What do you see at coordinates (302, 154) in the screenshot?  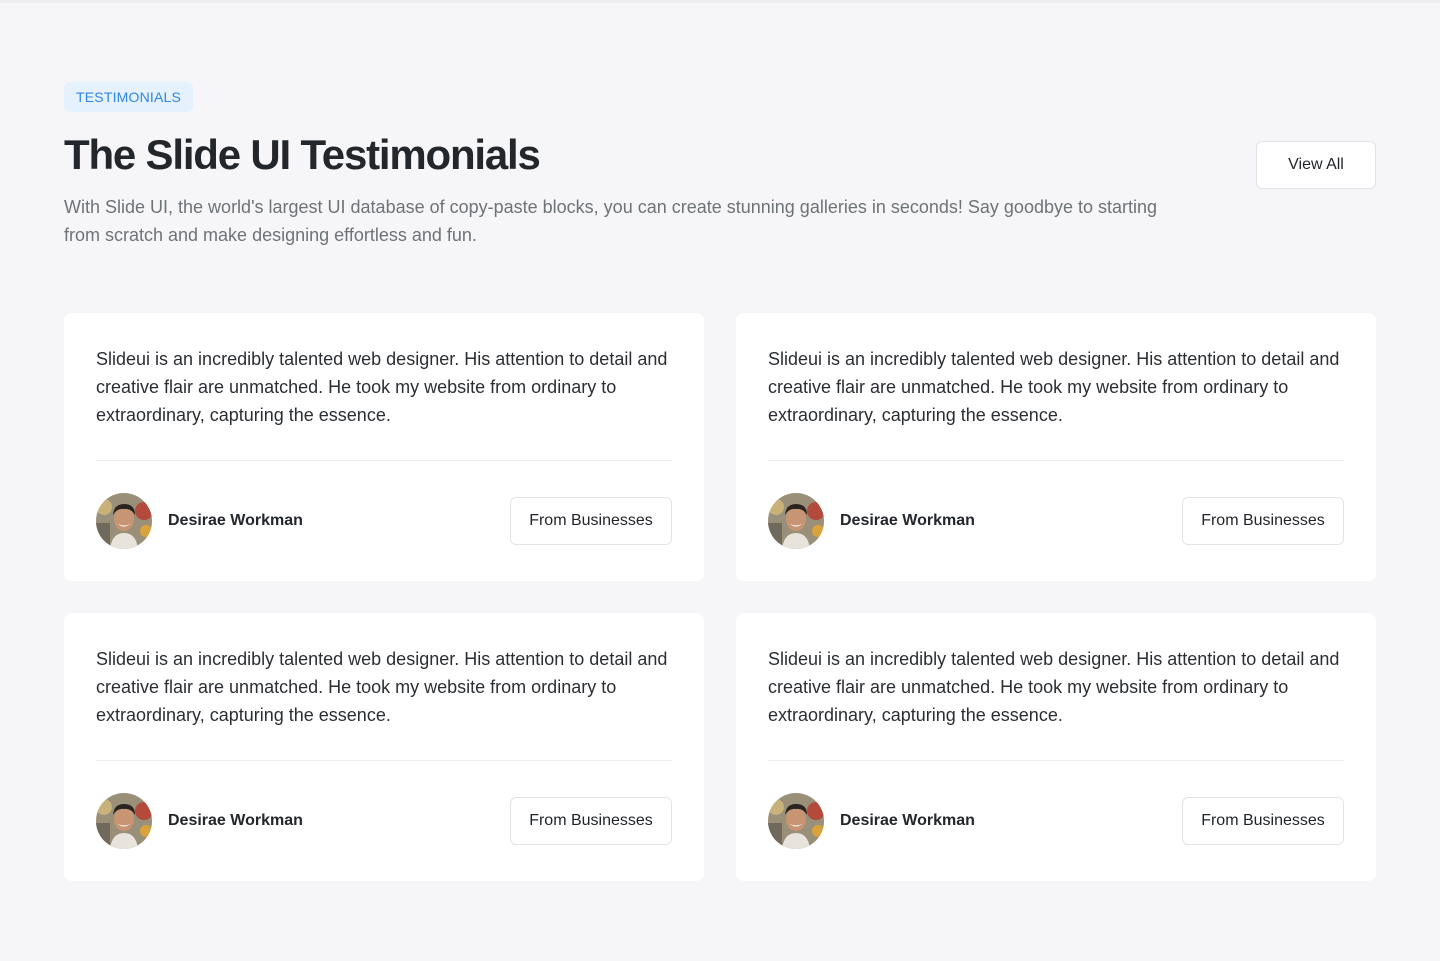 I see `page-title: The Slide UI Testimonials` at bounding box center [302, 154].